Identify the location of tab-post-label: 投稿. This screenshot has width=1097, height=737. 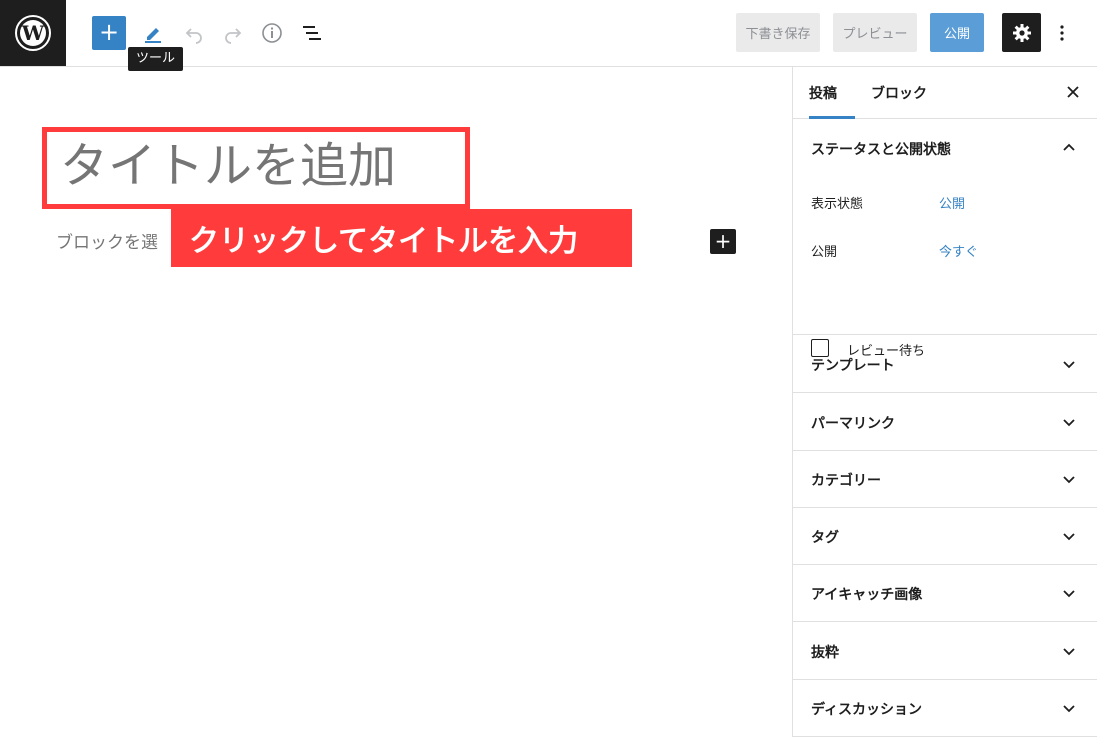
(823, 93).